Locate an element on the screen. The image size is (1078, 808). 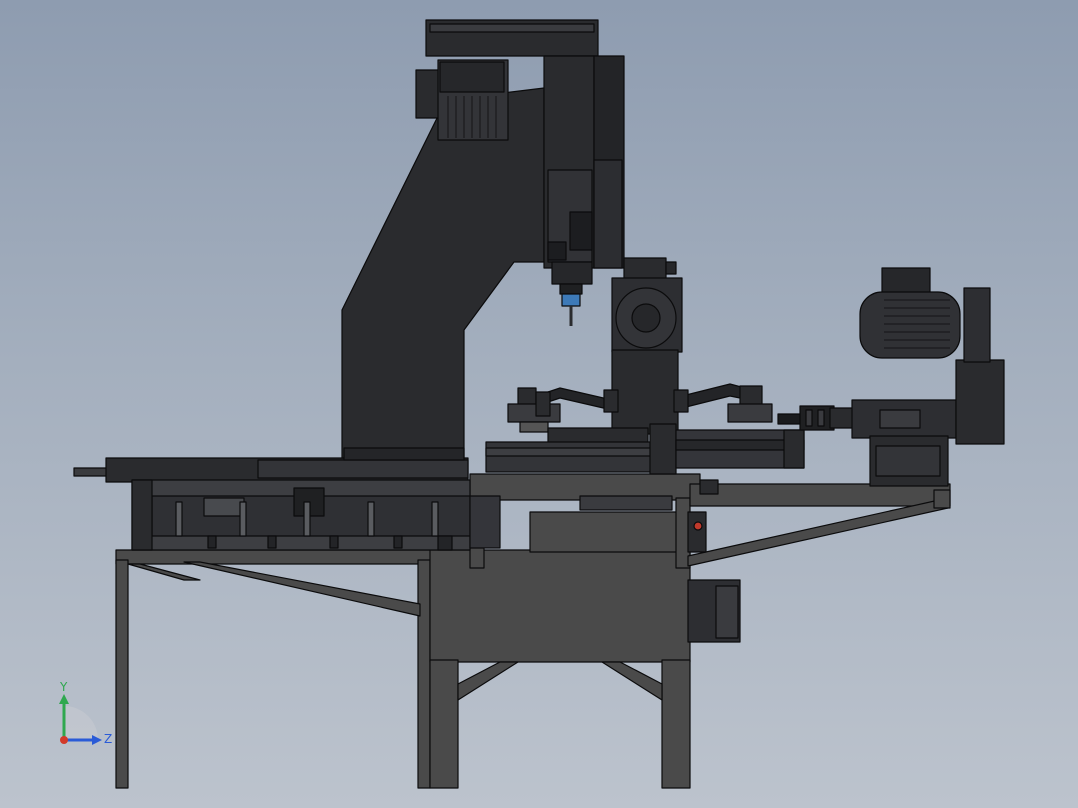
y-axis-arrow is located at coordinates (64, 699).